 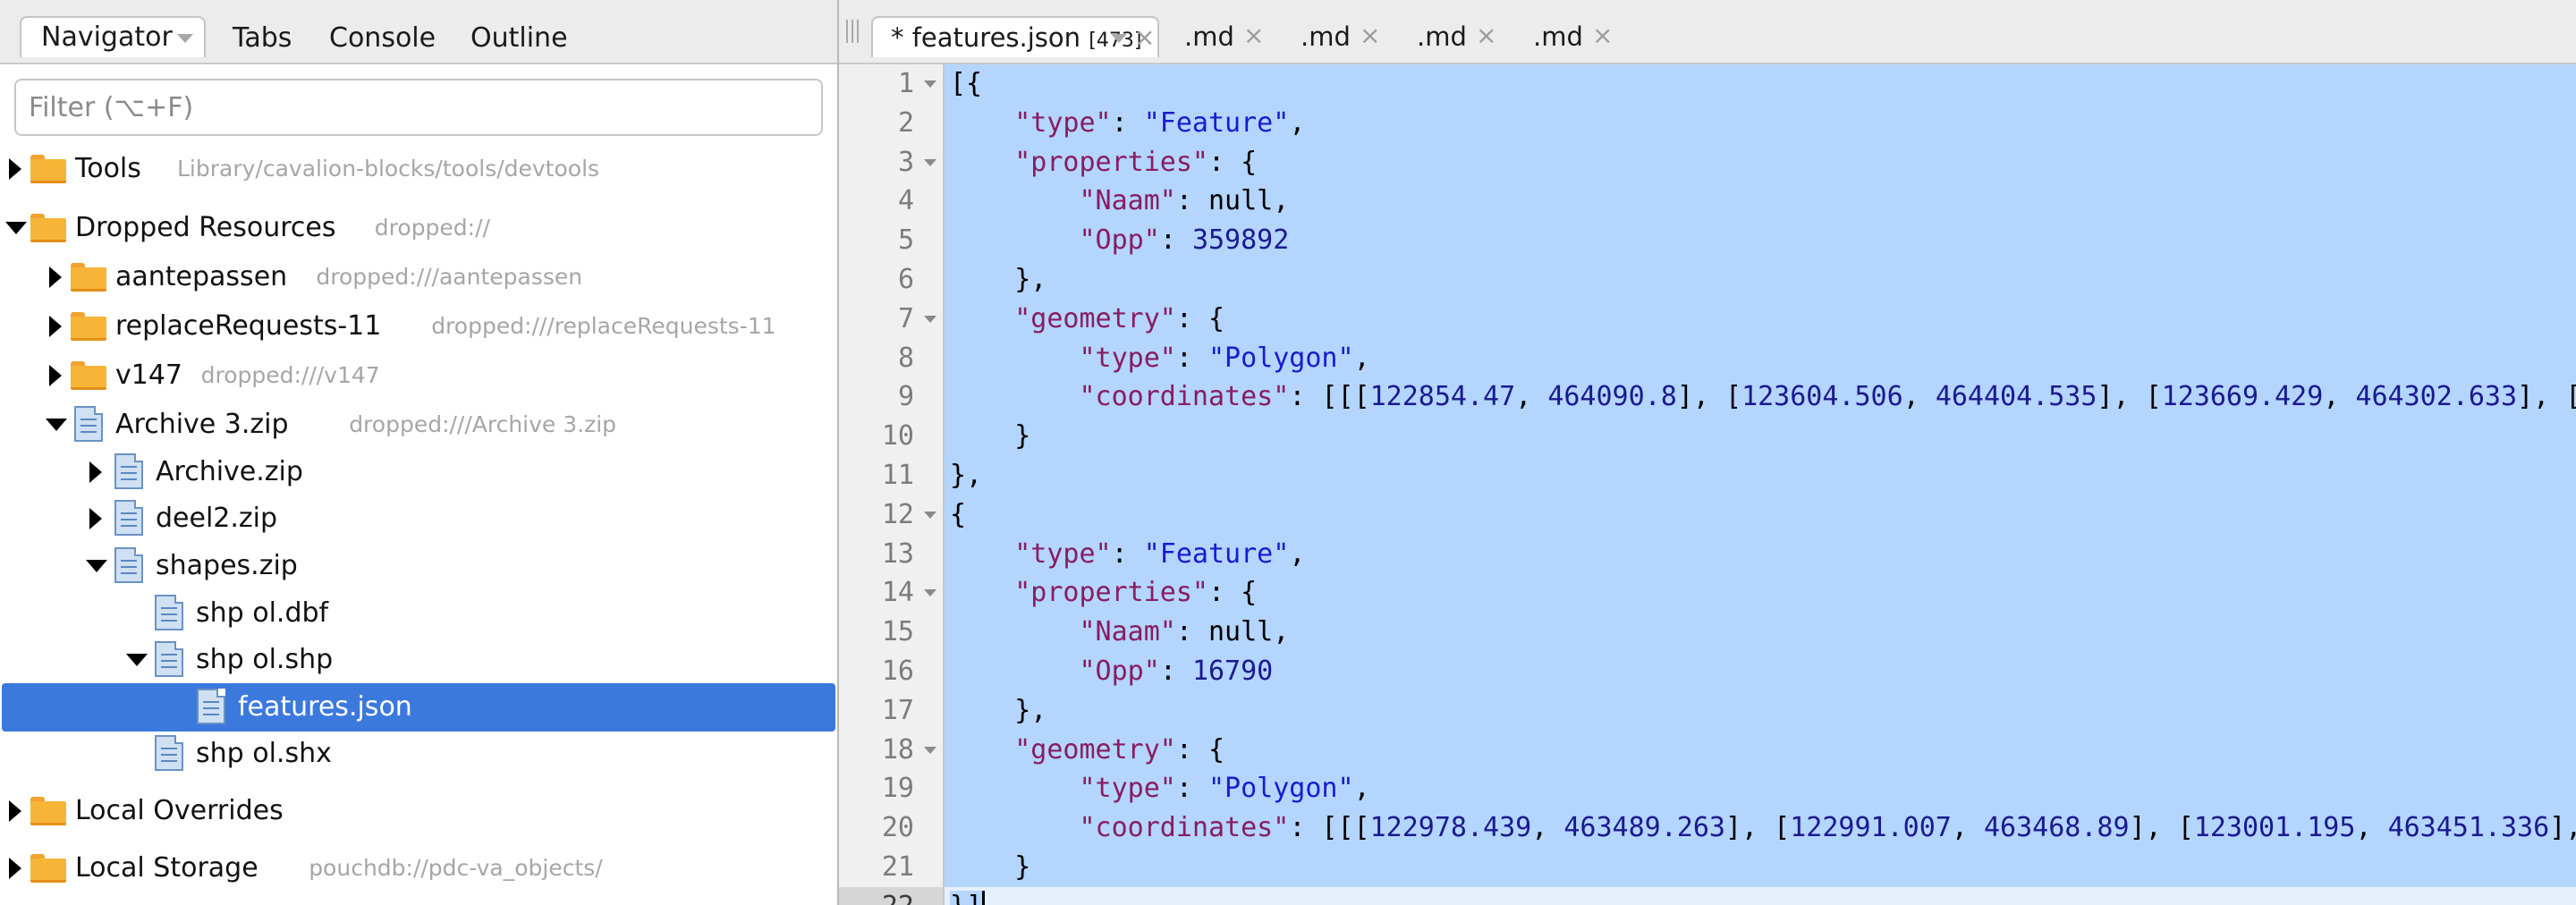 I want to click on code-line: "type": "Polygon",, so click(x=1760, y=789).